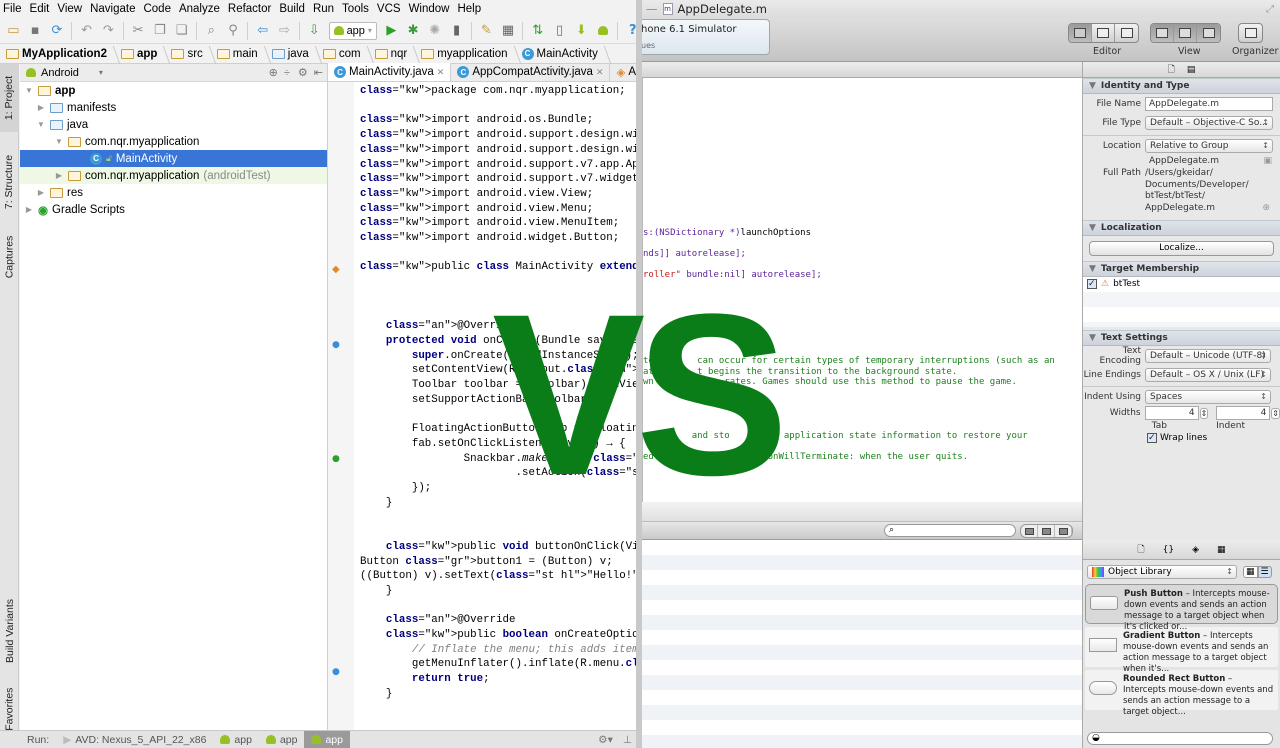  What do you see at coordinates (173, 175) in the screenshot?
I see `tree-node-package-test: ▶ com.nqr.myapplication (androidTest)` at bounding box center [173, 175].